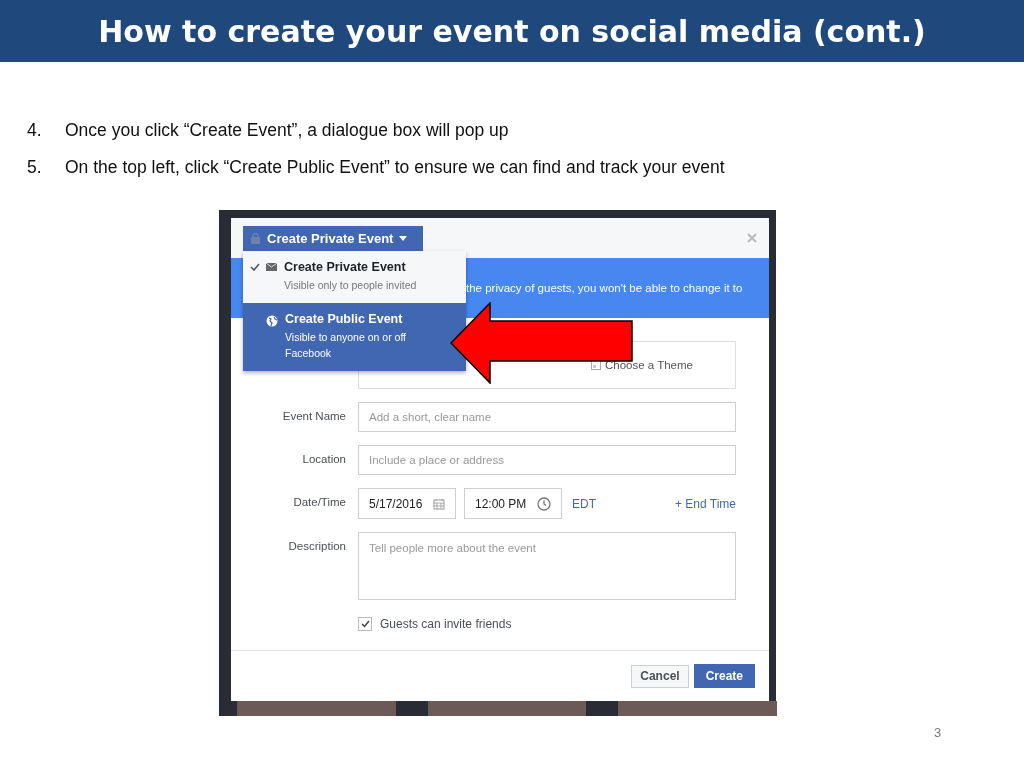 This screenshot has width=1024, height=768. Describe the element at coordinates (547, 566) in the screenshot. I see `description-field: Tell people more about the event` at that location.